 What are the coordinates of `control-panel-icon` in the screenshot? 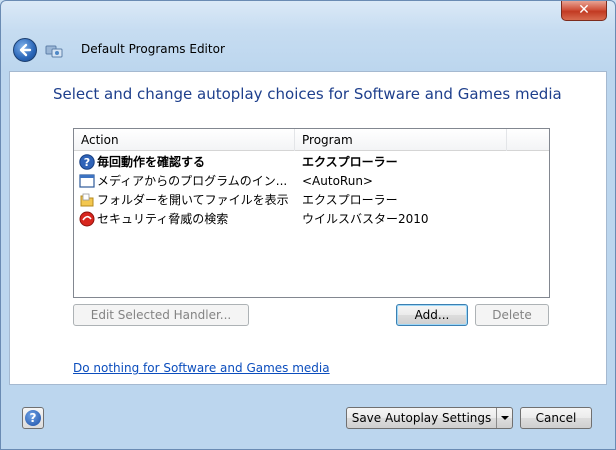 It's located at (54, 51).